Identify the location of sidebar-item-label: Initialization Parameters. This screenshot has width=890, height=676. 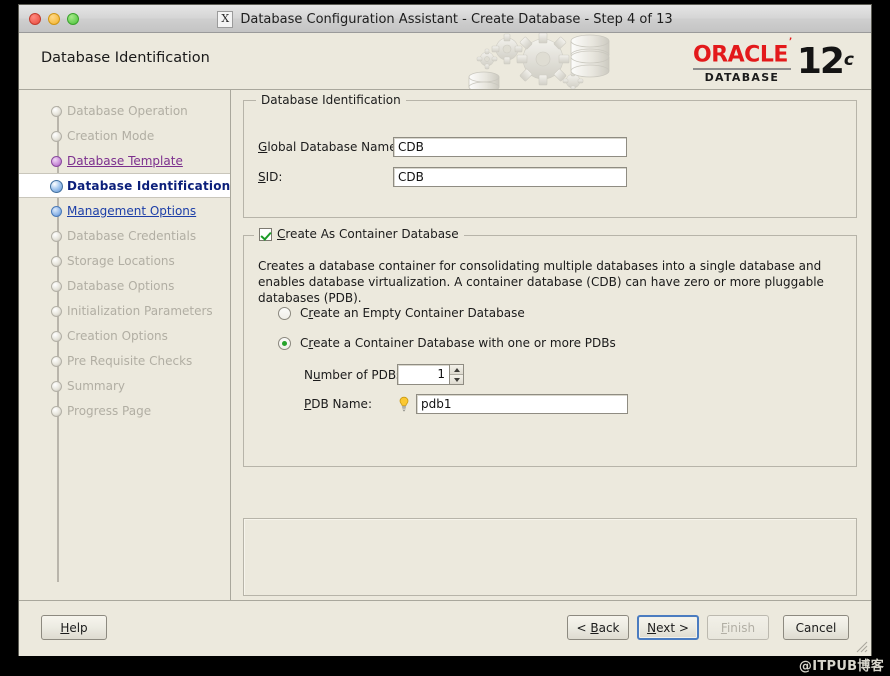
(140, 310).